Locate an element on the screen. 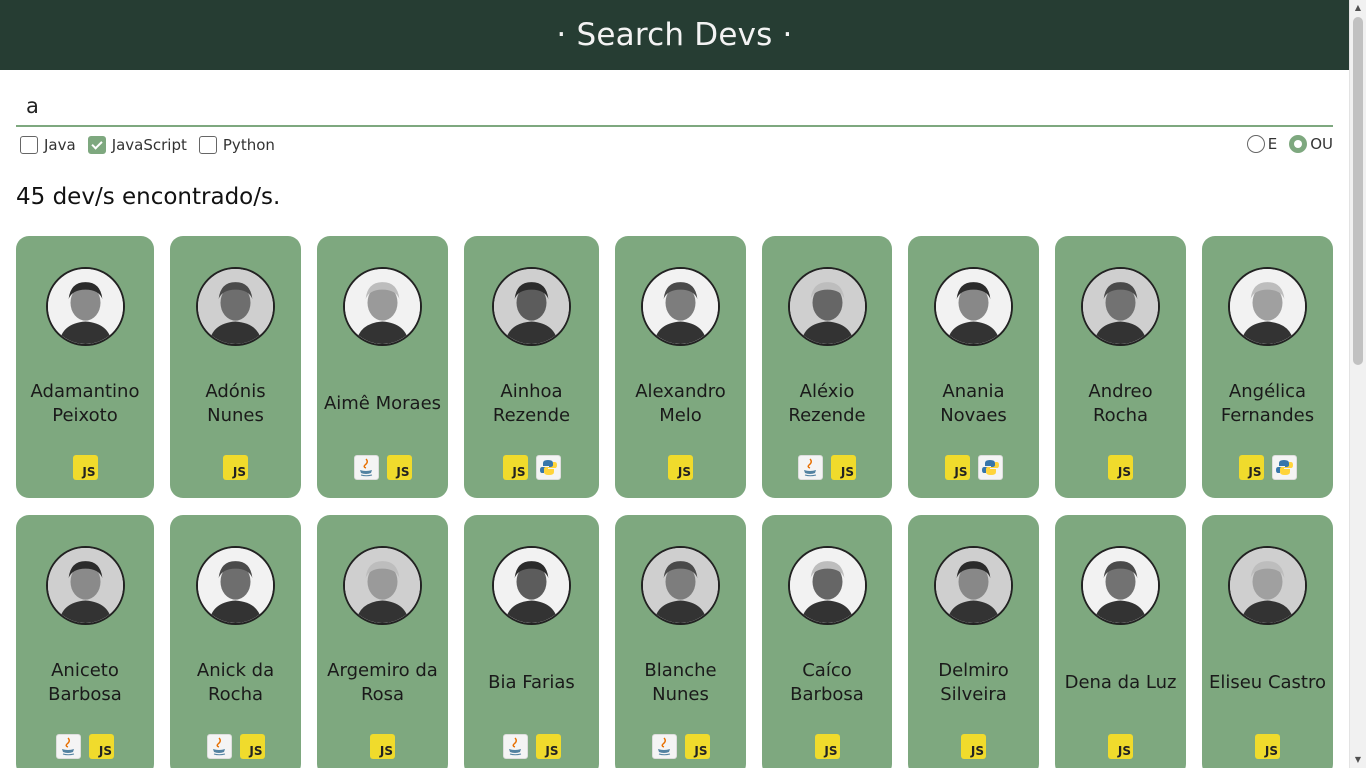 The width and height of the screenshot is (1366, 768). python-icon is located at coordinates (1284, 467).